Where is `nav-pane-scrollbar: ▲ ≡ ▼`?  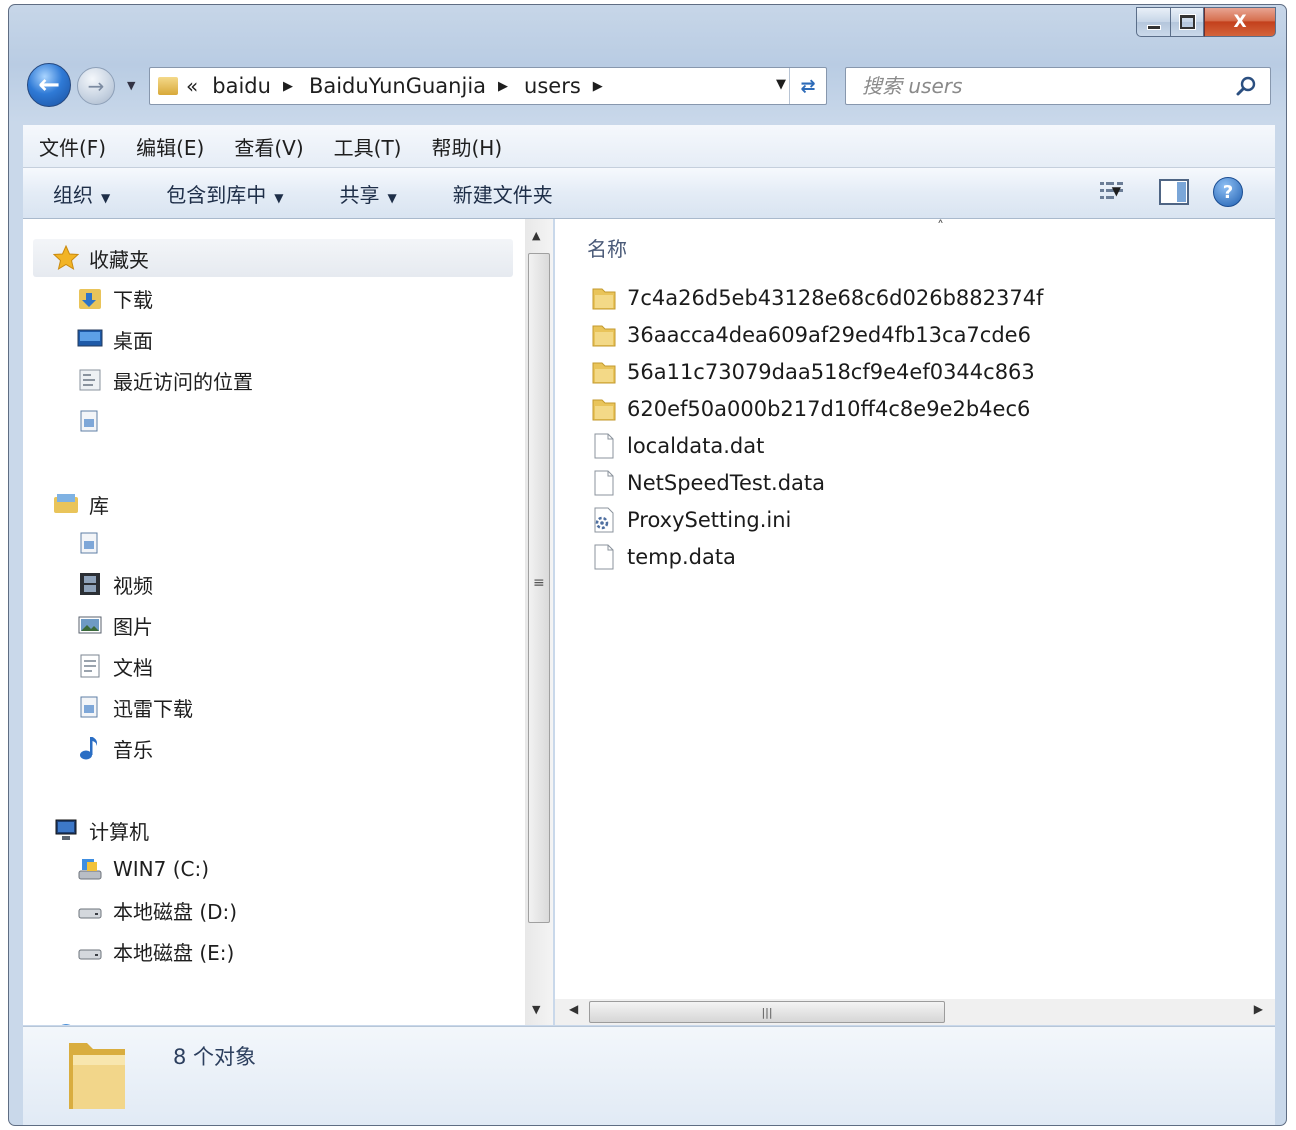 nav-pane-scrollbar: ▲ ≡ ▼ is located at coordinates (539, 622).